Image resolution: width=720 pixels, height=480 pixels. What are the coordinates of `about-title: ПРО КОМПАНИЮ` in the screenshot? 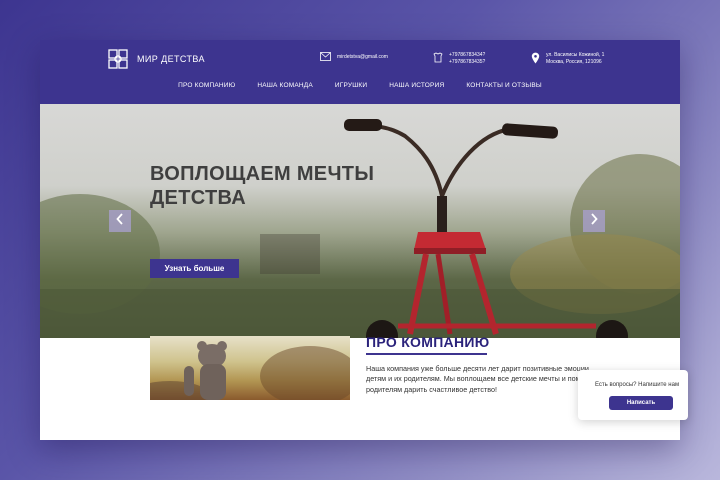 It's located at (428, 342).